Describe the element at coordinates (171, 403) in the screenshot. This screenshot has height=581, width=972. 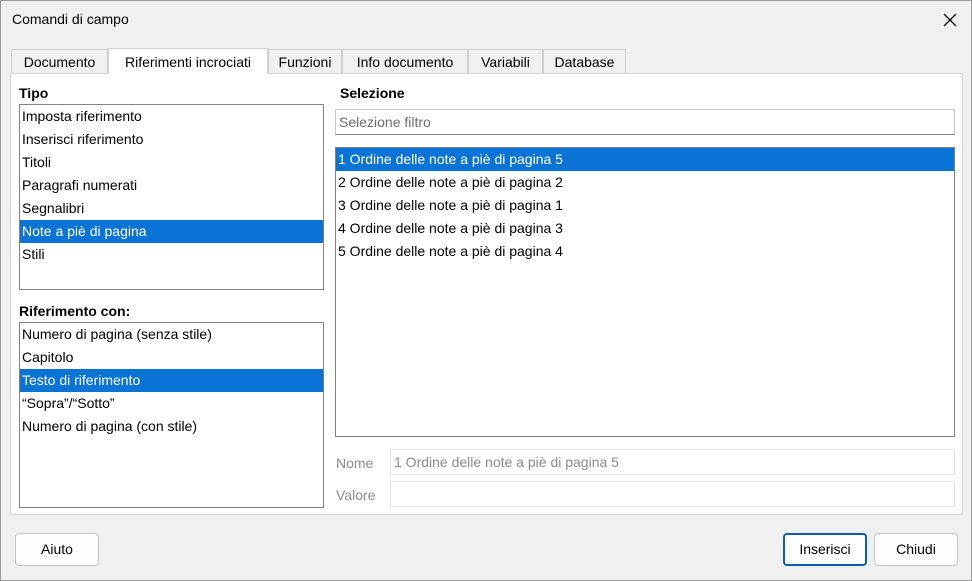
I see `list-item: “Sopra”/“Sotto”` at that location.